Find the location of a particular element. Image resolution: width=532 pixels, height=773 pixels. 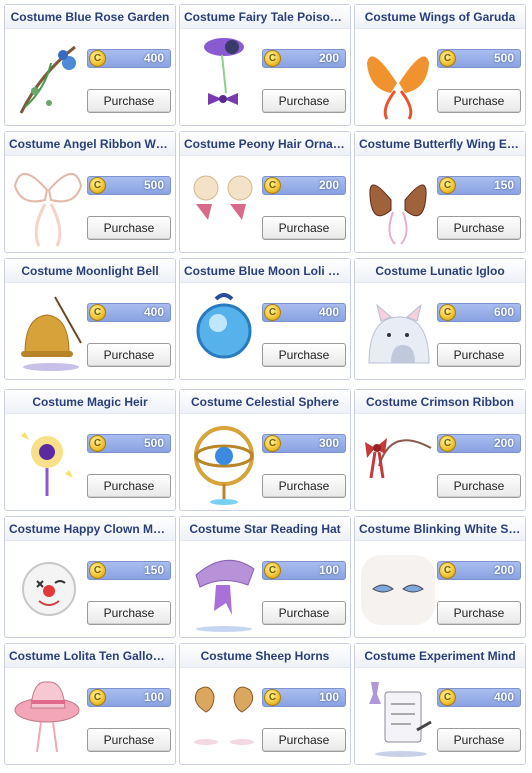

shop-item-card: Costume Magic Heir C 500 Purchase is located at coordinates (90, 450).